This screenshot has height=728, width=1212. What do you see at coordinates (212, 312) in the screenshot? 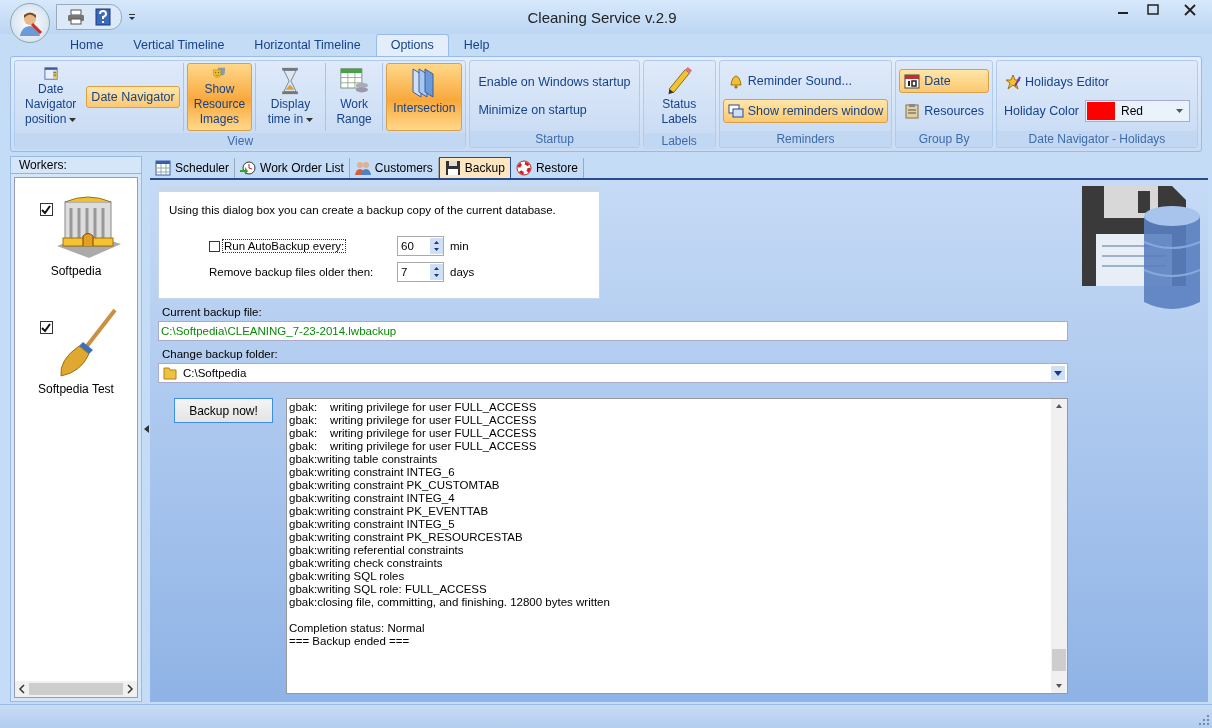
I see `field-label: Current backup file:` at bounding box center [212, 312].